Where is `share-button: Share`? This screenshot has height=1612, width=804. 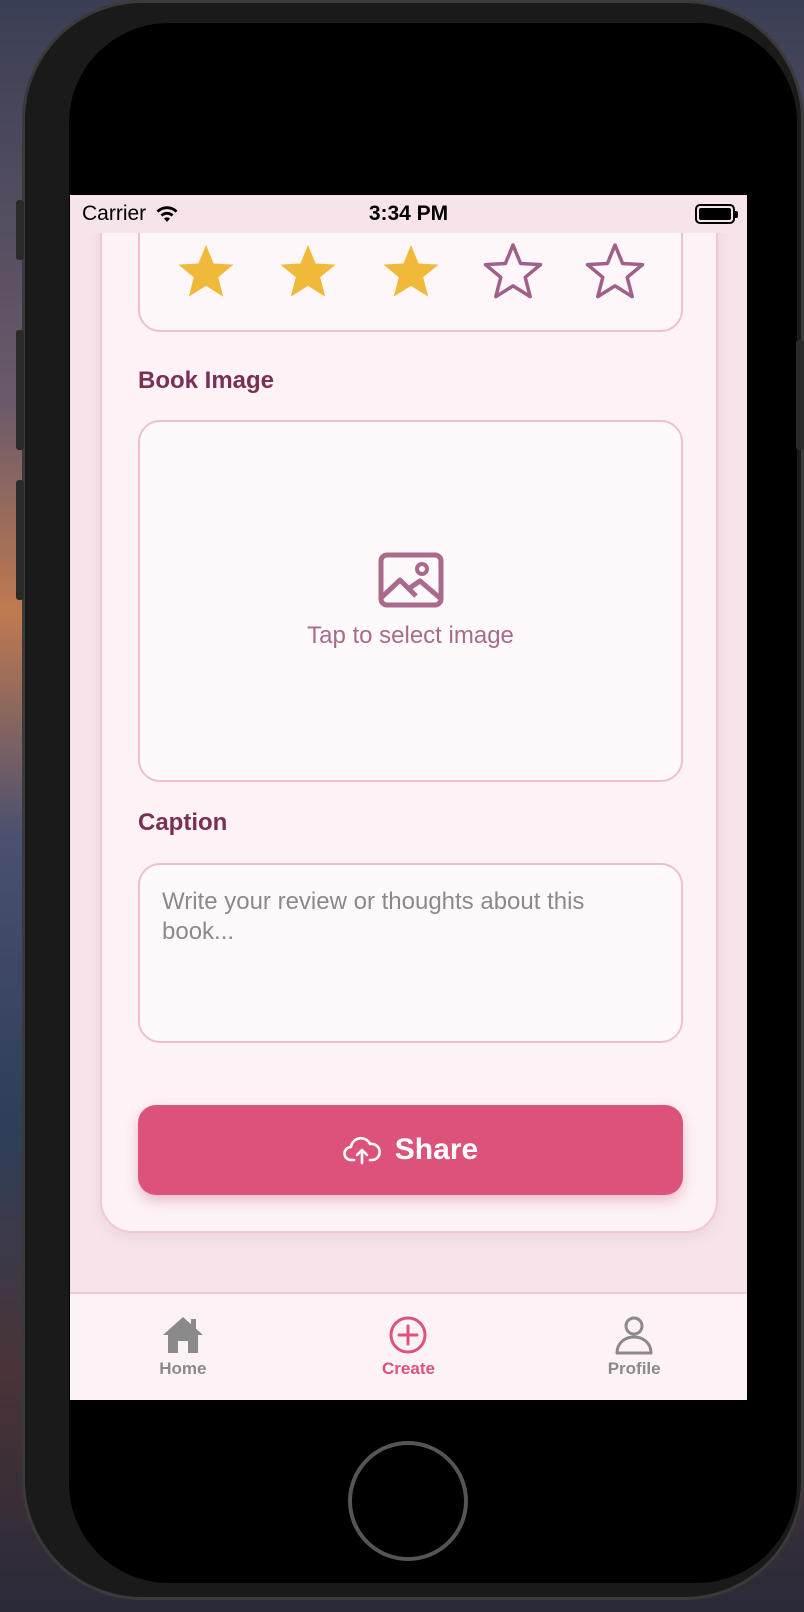
share-button: Share is located at coordinates (410, 1150).